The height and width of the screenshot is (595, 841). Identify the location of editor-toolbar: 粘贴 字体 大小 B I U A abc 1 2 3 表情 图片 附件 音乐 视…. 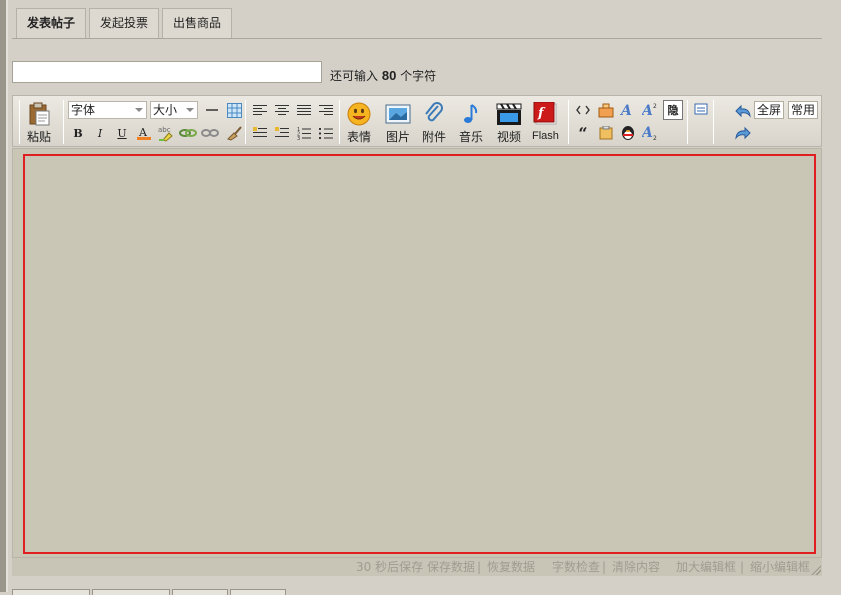
(417, 121).